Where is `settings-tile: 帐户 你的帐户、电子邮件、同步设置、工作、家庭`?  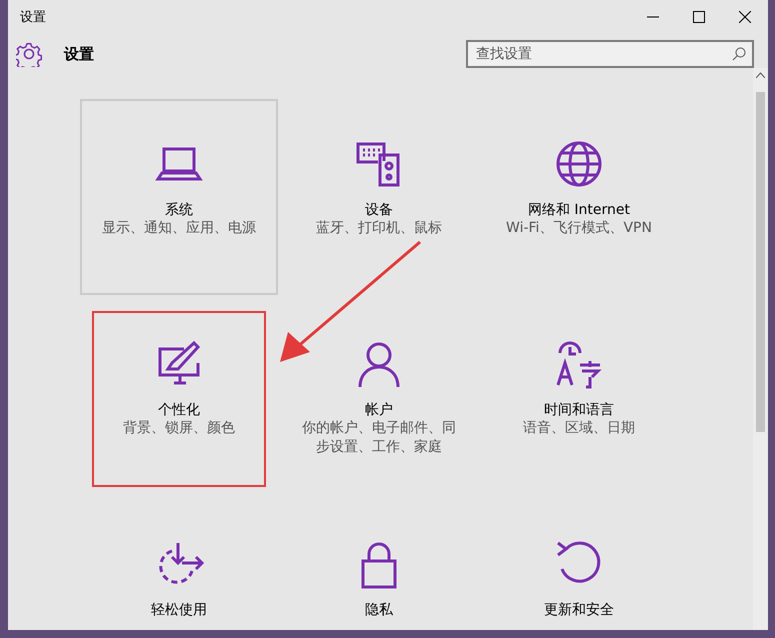
settings-tile: 帐户 你的帐户、电子邮件、同步设置、工作、家庭 is located at coordinates (379, 399).